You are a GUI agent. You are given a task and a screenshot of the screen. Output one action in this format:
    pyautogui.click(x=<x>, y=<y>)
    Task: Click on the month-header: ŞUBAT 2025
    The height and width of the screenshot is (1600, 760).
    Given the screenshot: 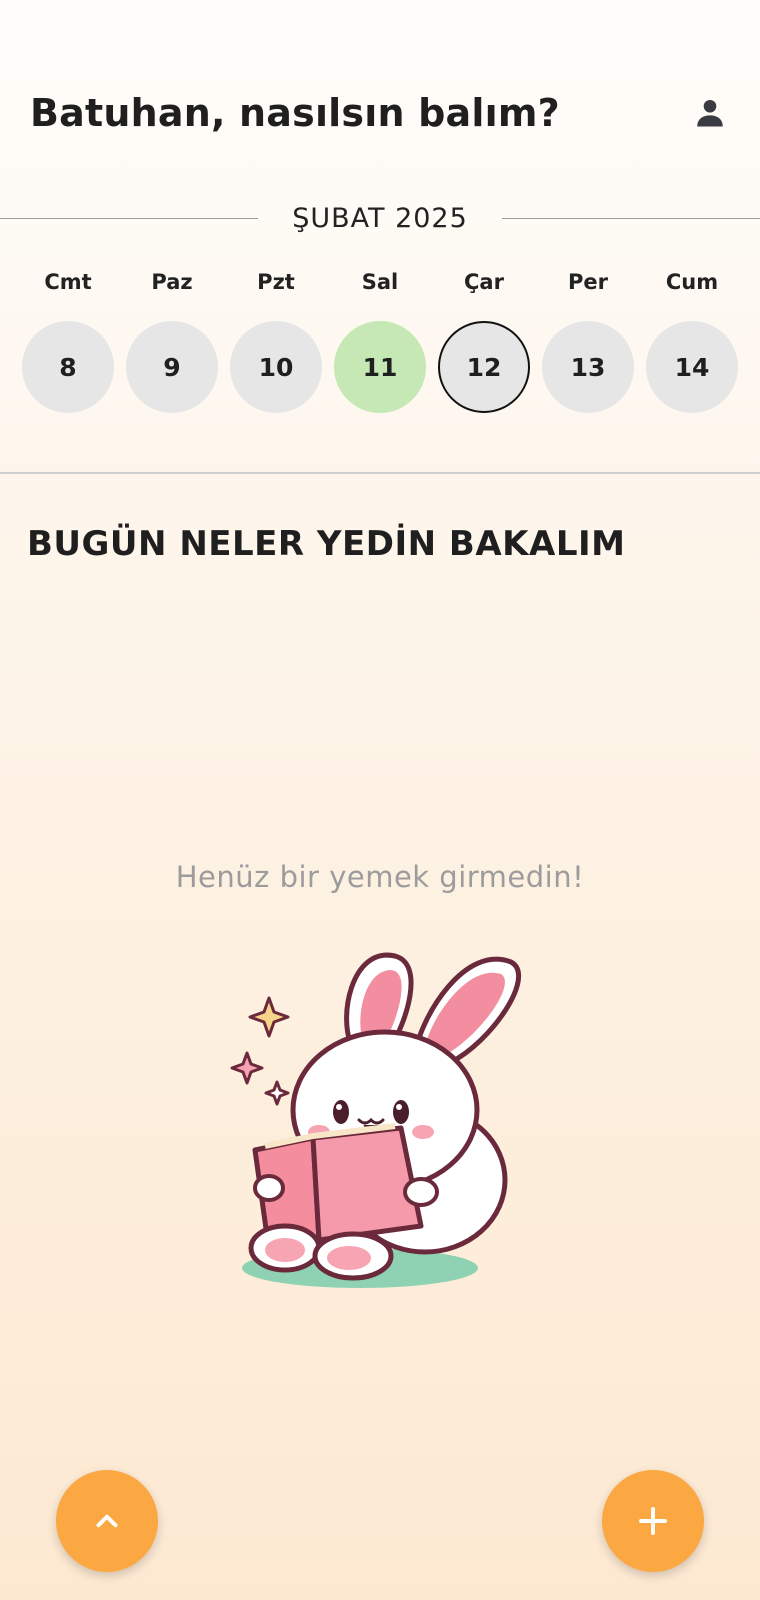 What is the action you would take?
    pyautogui.click(x=380, y=218)
    